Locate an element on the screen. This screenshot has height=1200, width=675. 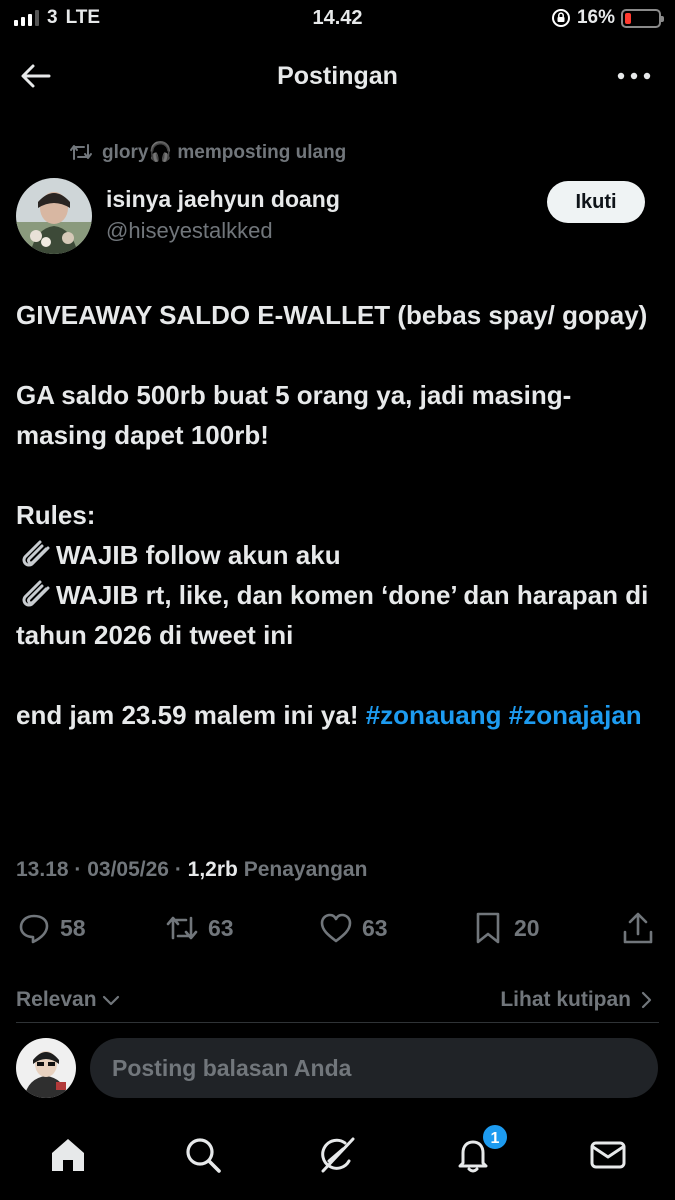
grok-icon is located at coordinates (337, 1155).